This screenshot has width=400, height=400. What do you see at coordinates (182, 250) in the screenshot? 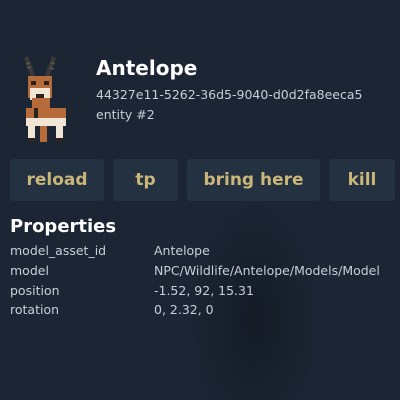
I see `property-value: Antelope` at bounding box center [182, 250].